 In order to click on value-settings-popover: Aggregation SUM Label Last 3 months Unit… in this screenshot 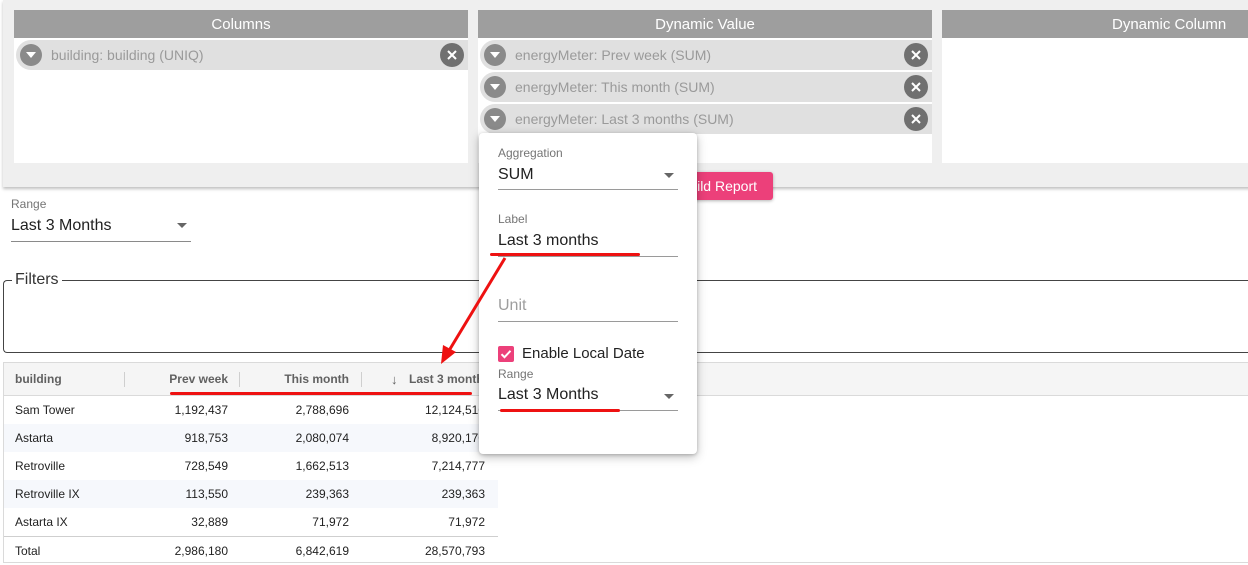, I will do `click(588, 293)`.